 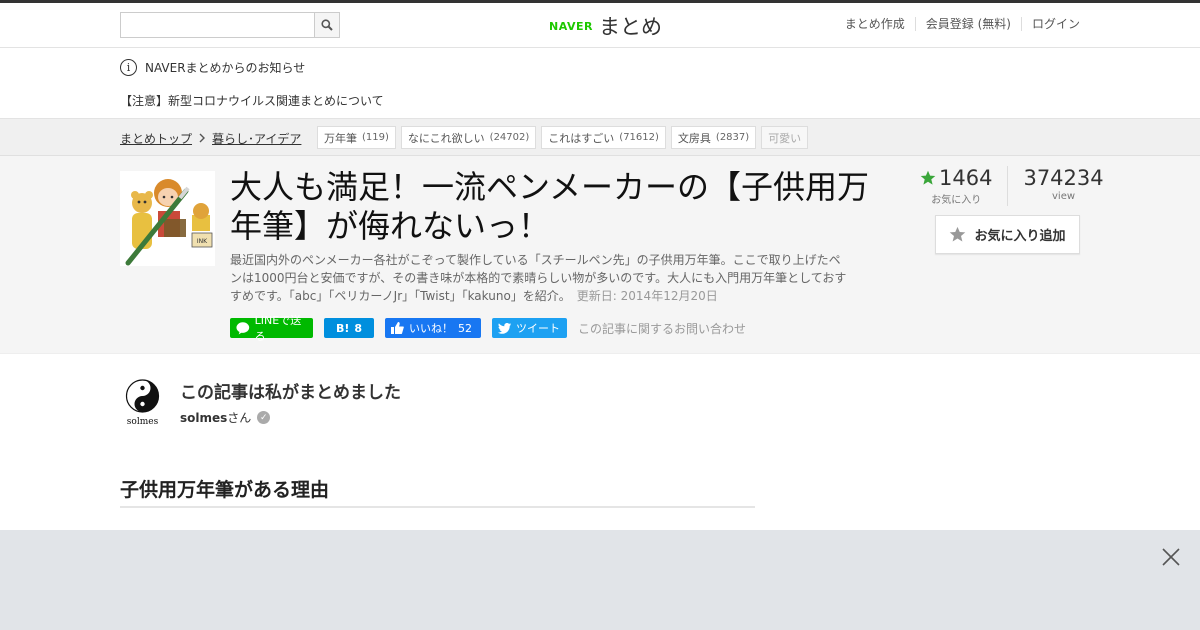 I want to click on site-header: NAVER まとめ まとめ作成 会員登録 (無料) ログイン, so click(x=600, y=25).